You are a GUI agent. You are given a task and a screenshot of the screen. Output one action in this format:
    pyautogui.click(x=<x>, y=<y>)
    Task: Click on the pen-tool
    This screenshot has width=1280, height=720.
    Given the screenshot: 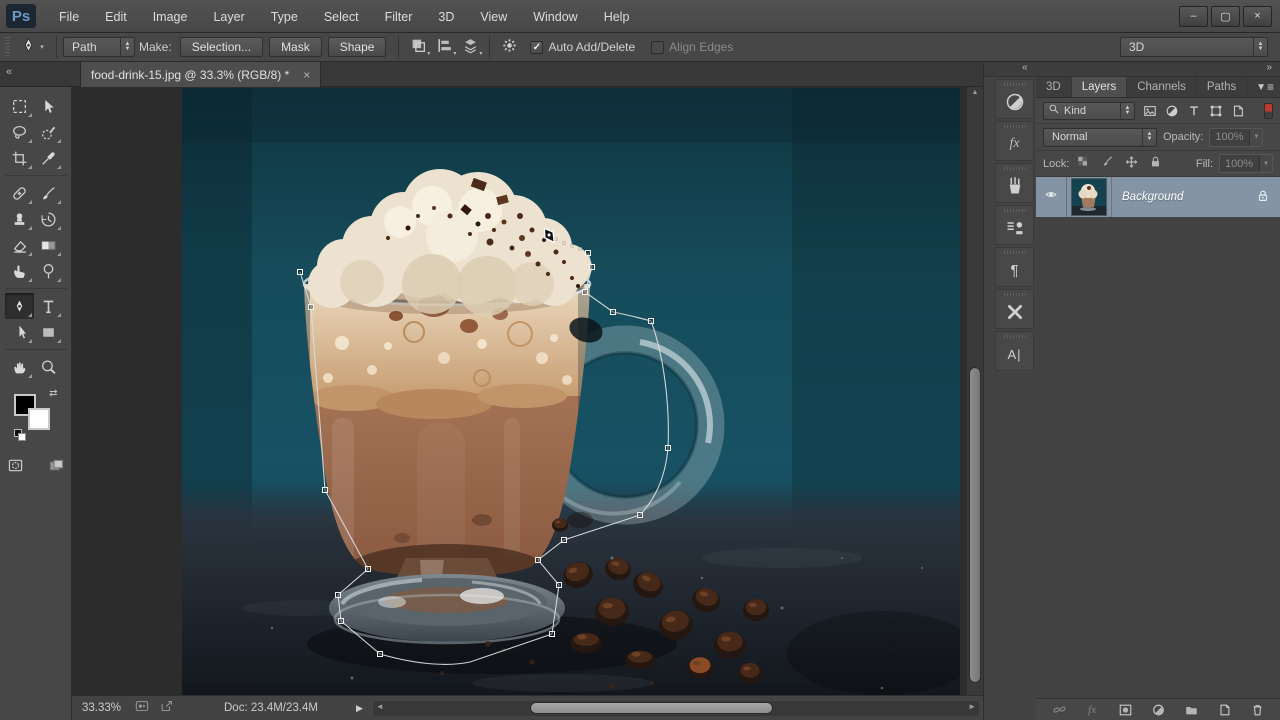 What is the action you would take?
    pyautogui.click(x=19, y=306)
    